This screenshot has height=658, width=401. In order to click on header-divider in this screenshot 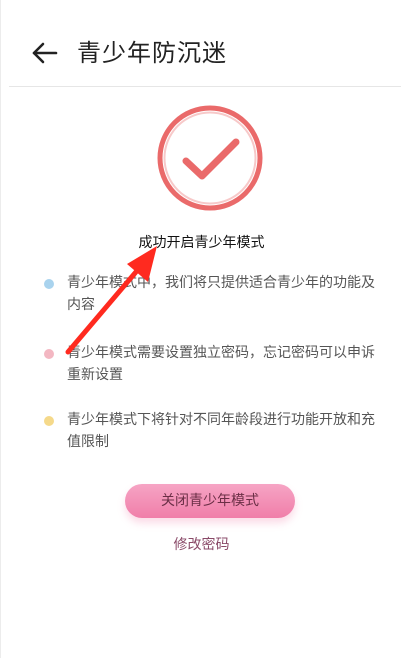, I will do `click(205, 86)`.